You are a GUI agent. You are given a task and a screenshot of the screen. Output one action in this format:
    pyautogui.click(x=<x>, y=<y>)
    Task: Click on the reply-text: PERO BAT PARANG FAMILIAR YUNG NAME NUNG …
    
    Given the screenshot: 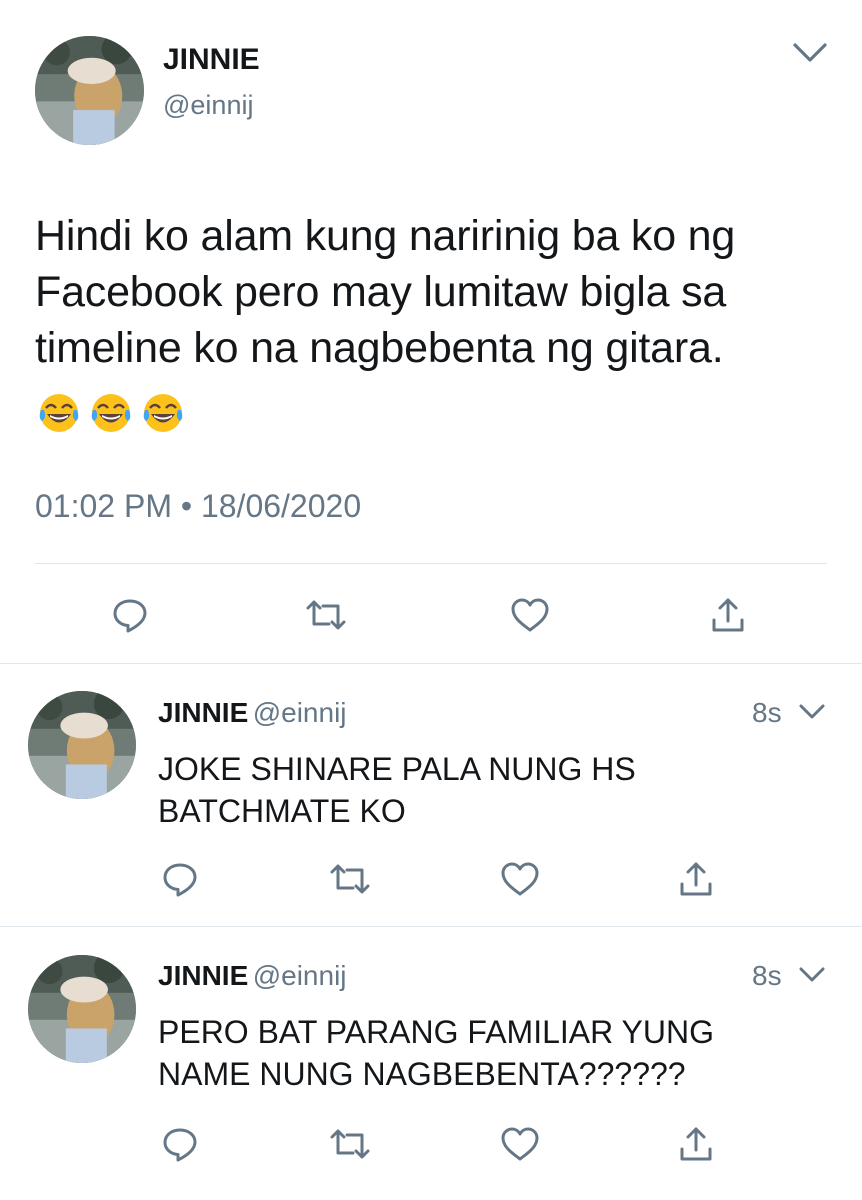 What is the action you would take?
    pyautogui.click(x=436, y=1053)
    